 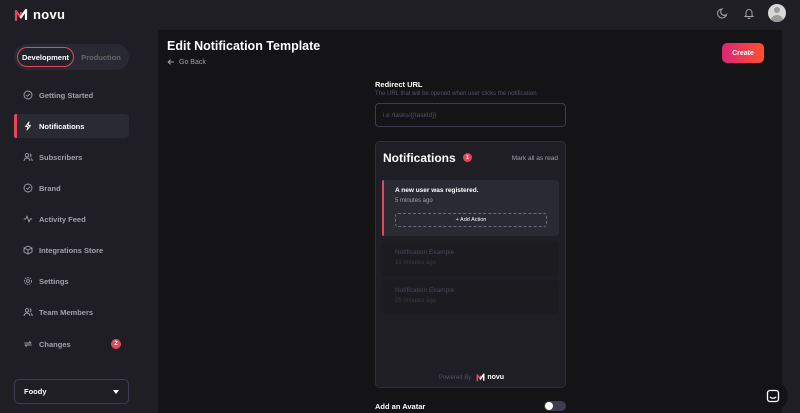 What do you see at coordinates (535, 158) in the screenshot?
I see `mark-all-read-button: Mark all as read` at bounding box center [535, 158].